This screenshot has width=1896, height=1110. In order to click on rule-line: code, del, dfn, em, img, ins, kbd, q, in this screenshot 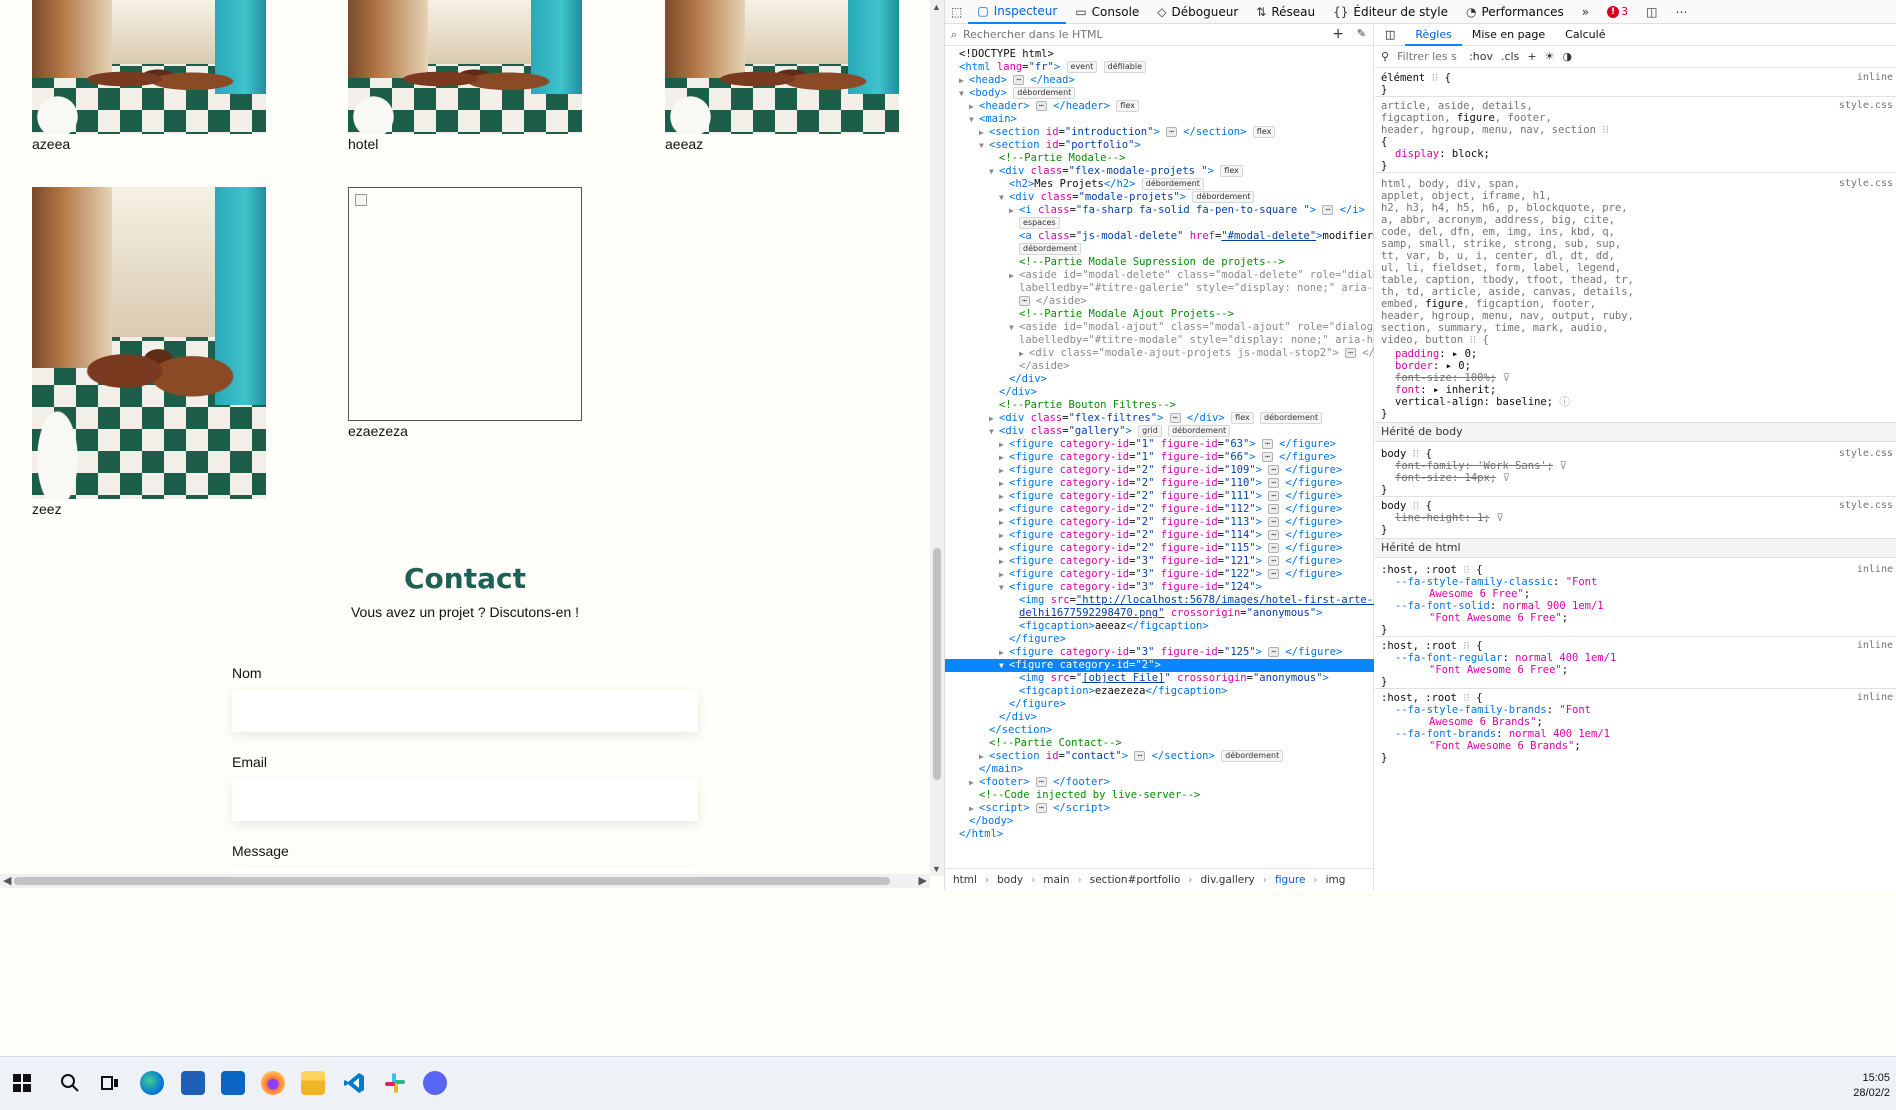, I will do `click(1498, 232)`.